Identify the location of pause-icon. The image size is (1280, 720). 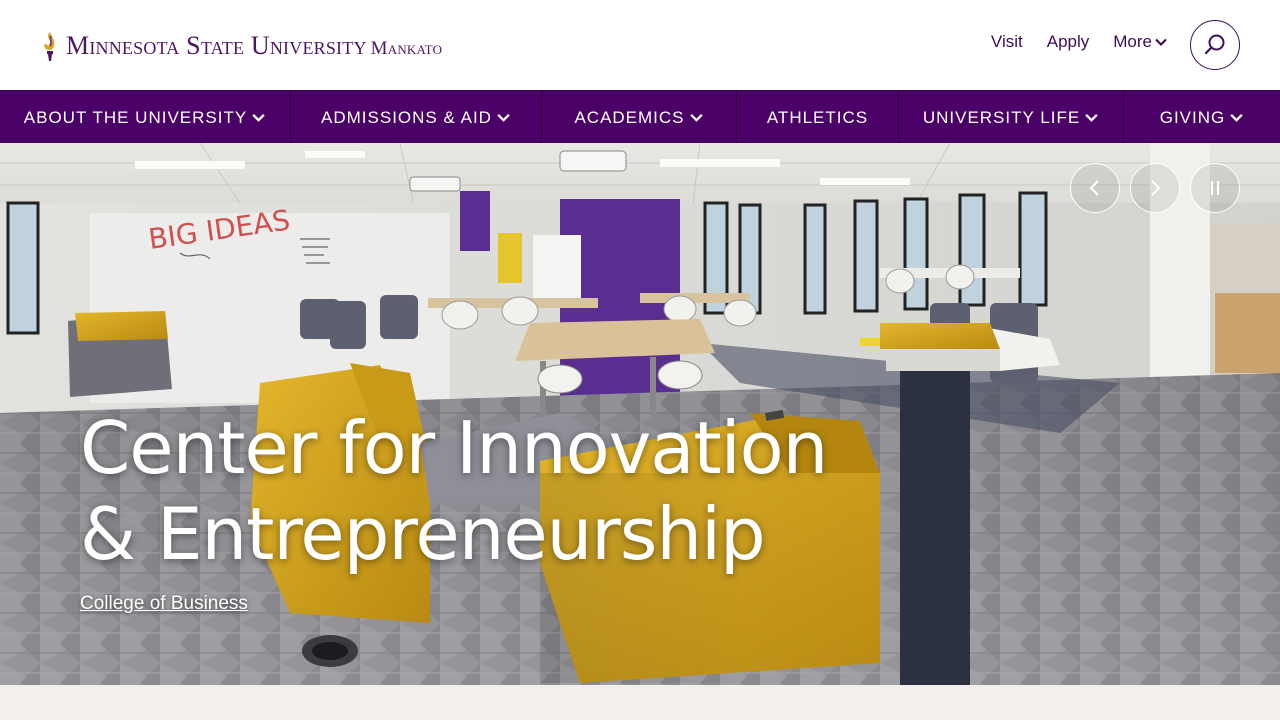
(1215, 188).